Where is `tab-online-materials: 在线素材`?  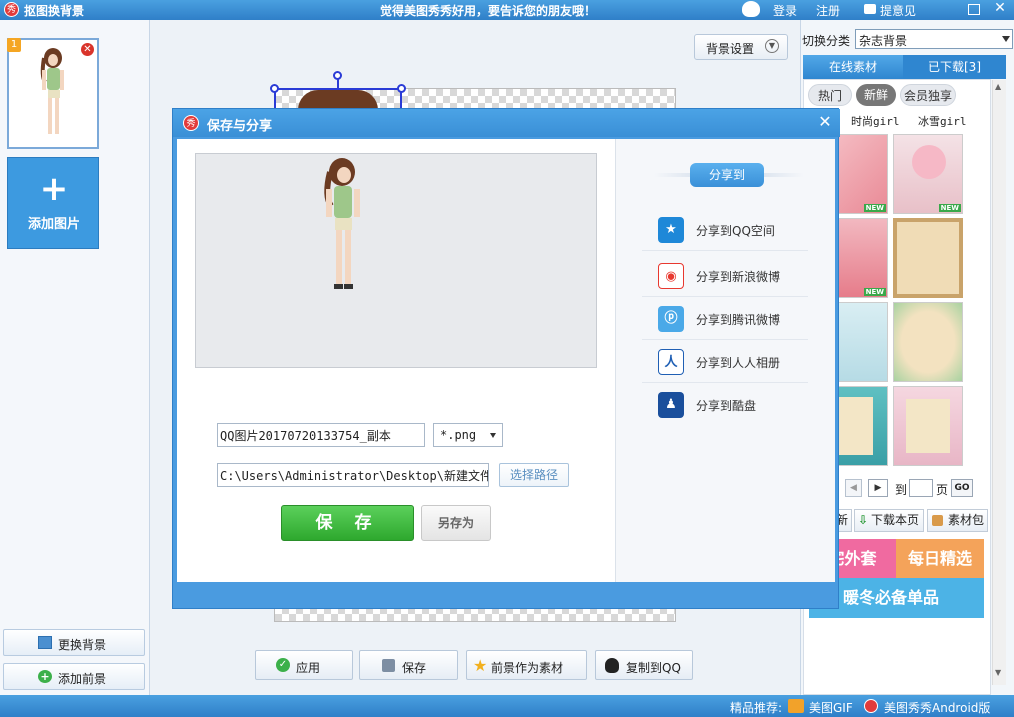
tab-online-materials: 在线素材 is located at coordinates (853, 67).